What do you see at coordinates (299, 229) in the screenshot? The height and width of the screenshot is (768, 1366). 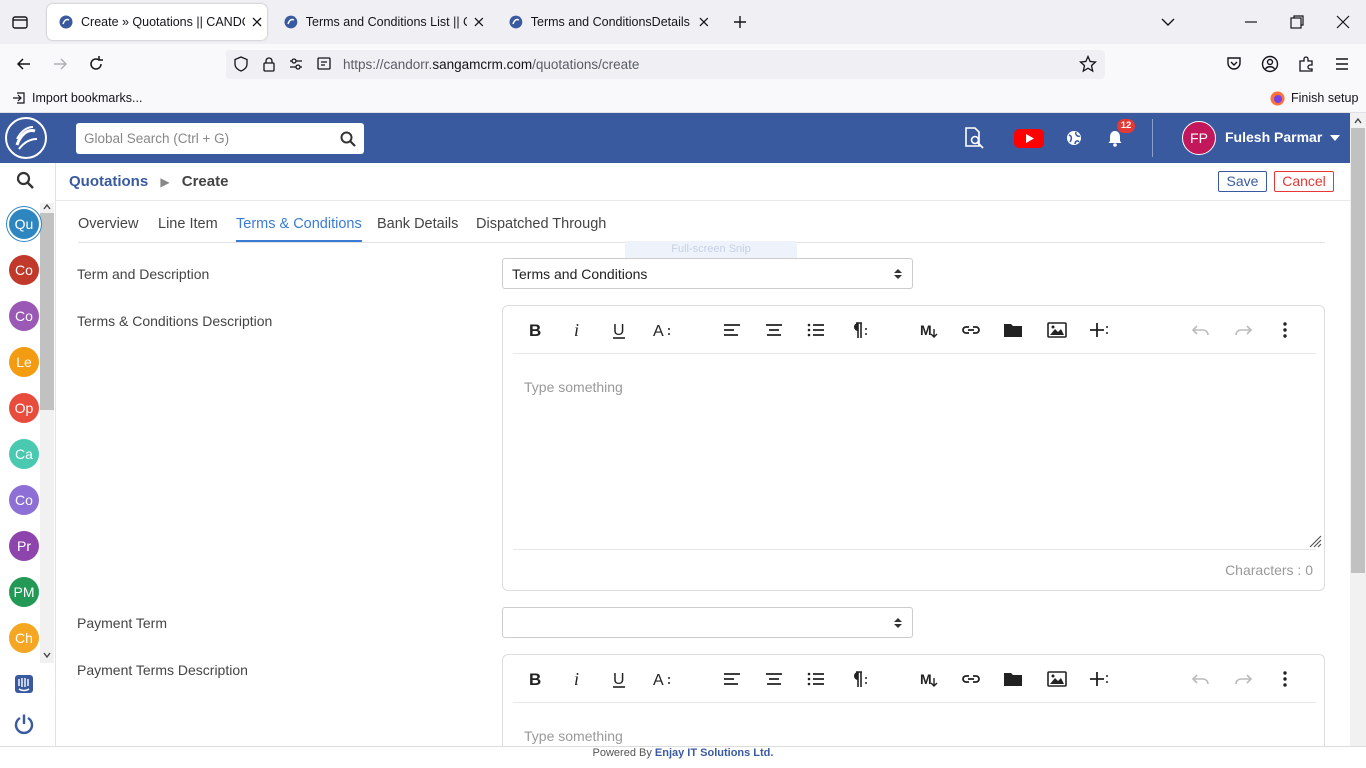 I see `tab-terms-conditions: Terms & Conditions` at bounding box center [299, 229].